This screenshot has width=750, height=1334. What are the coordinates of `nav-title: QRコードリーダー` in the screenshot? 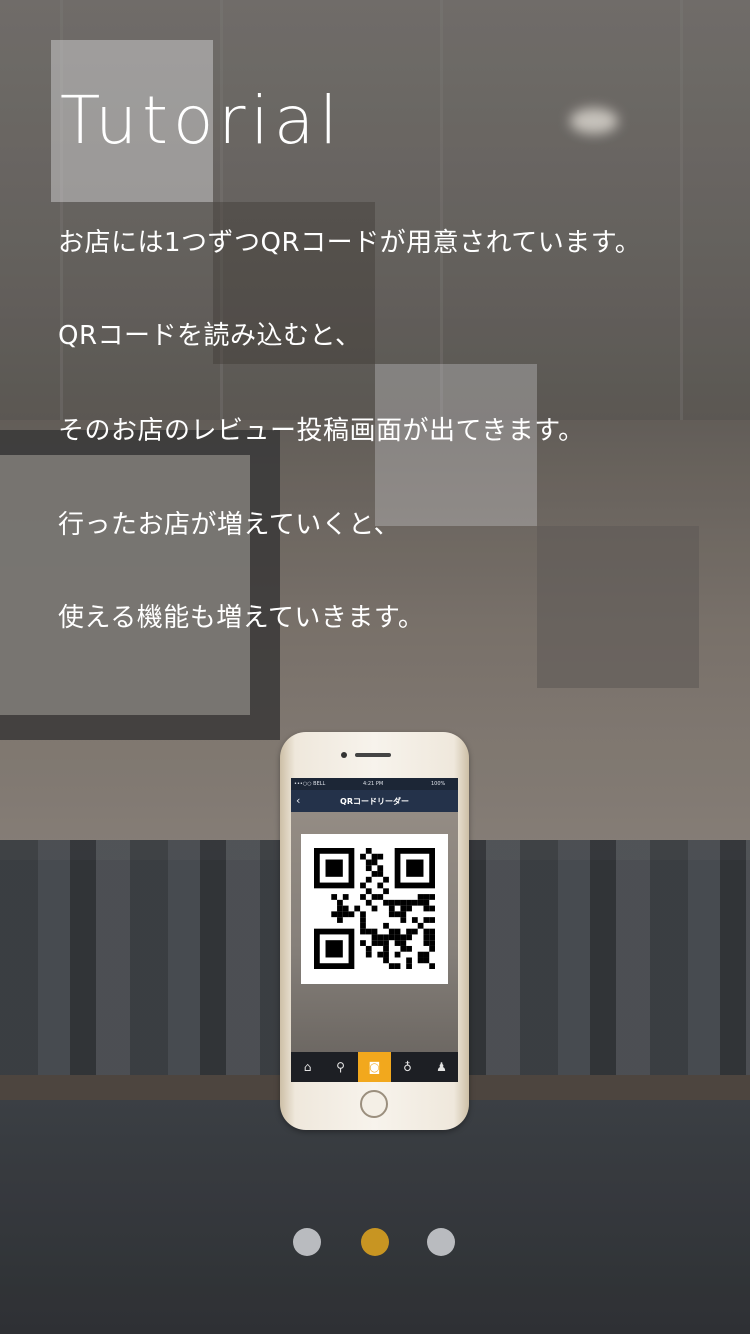 It's located at (374, 801).